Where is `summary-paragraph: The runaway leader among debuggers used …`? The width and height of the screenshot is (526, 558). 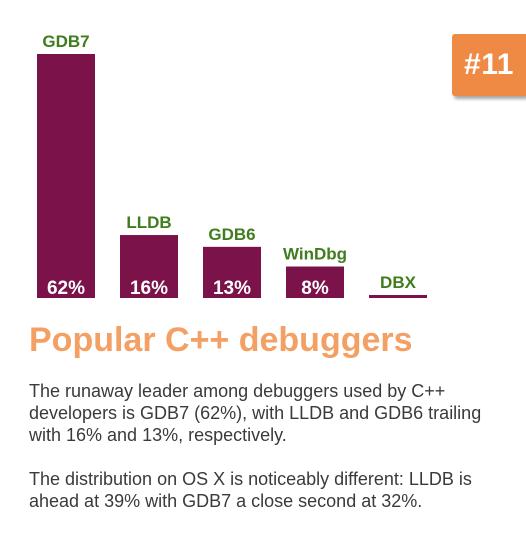
summary-paragraph: The runaway leader among debuggers used … is located at coordinates (255, 413).